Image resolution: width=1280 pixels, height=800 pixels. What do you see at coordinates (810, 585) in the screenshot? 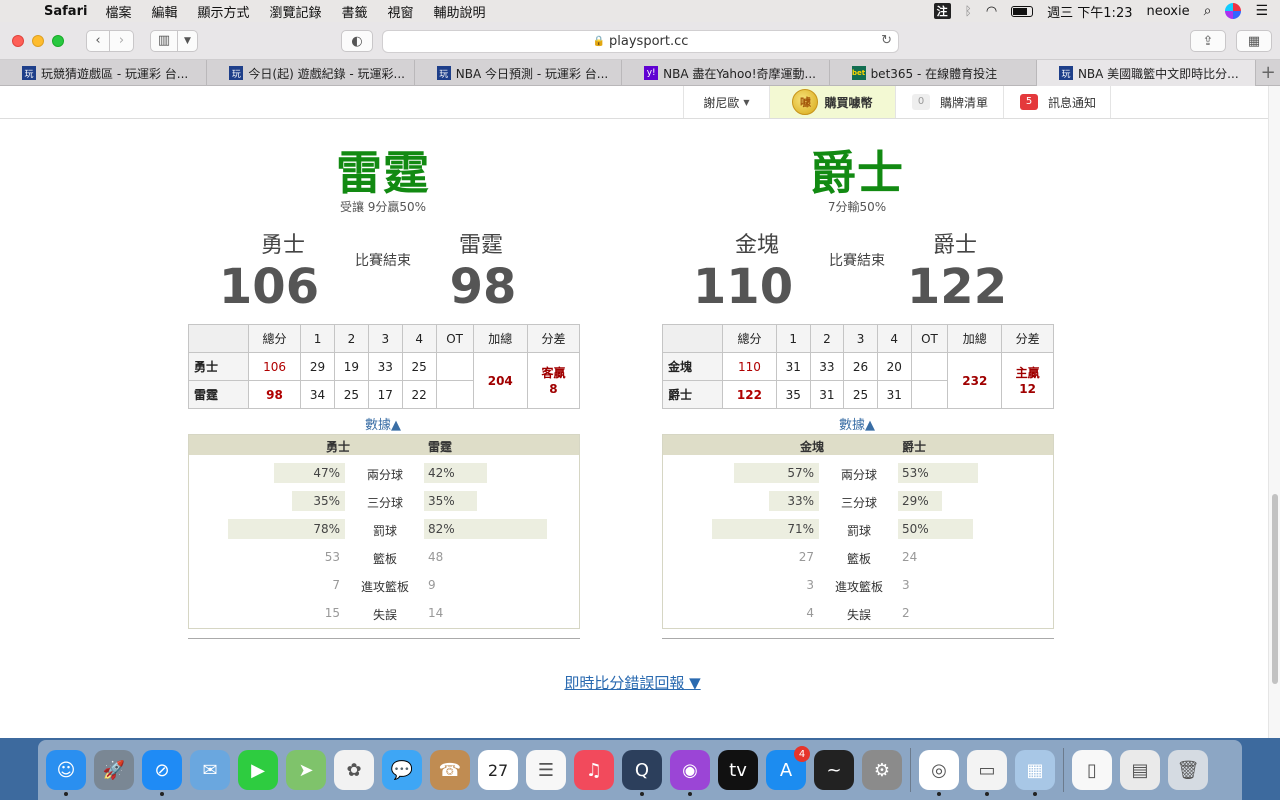
I see `stat-value-left: 3` at bounding box center [810, 585].